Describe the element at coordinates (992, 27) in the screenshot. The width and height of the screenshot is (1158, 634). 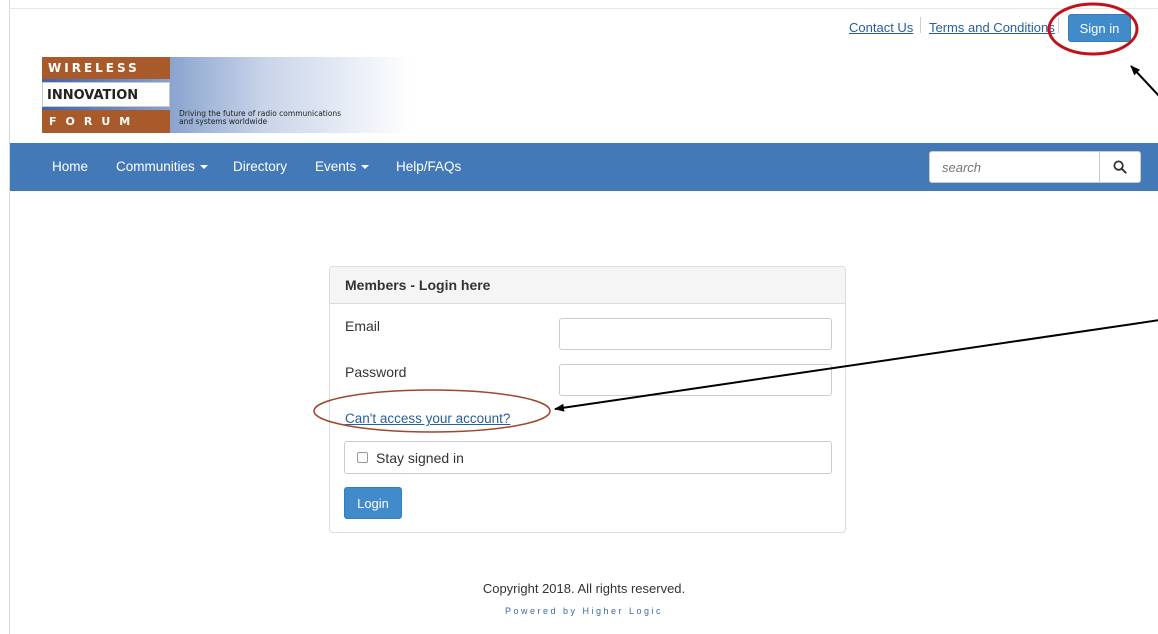
I see `terms-link: Terms and Conditions` at that location.